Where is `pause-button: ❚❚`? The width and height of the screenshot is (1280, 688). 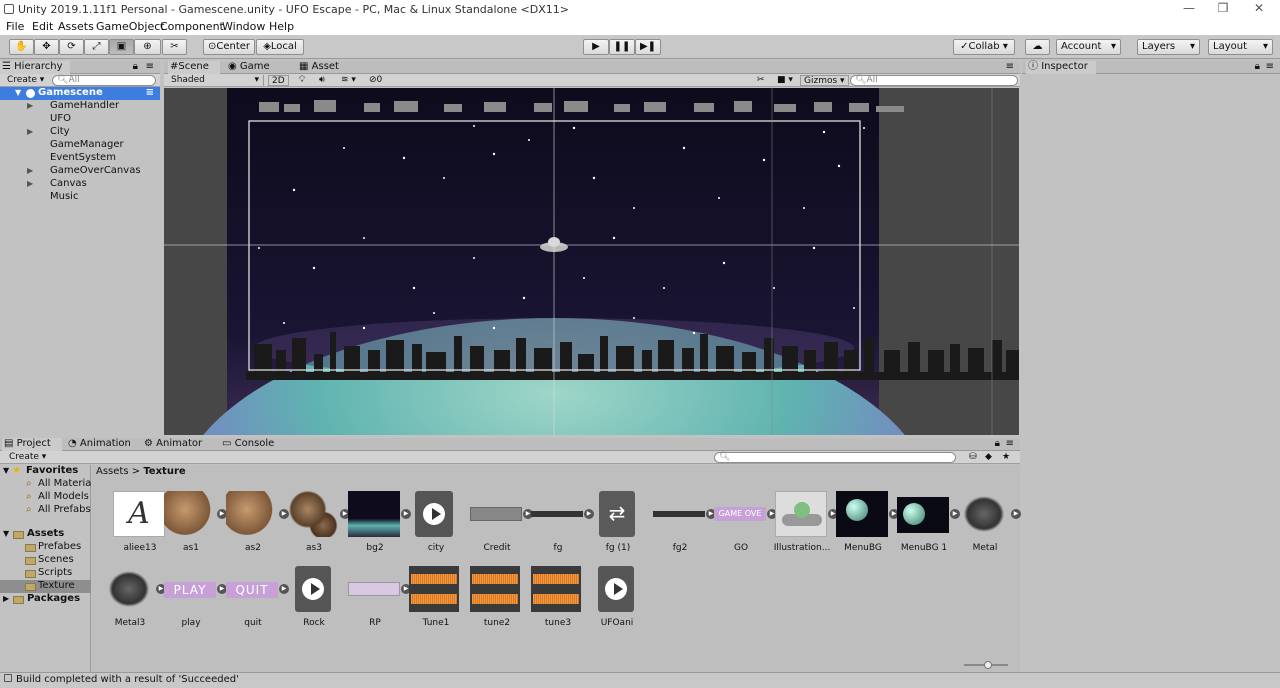 pause-button: ❚❚ is located at coordinates (622, 47).